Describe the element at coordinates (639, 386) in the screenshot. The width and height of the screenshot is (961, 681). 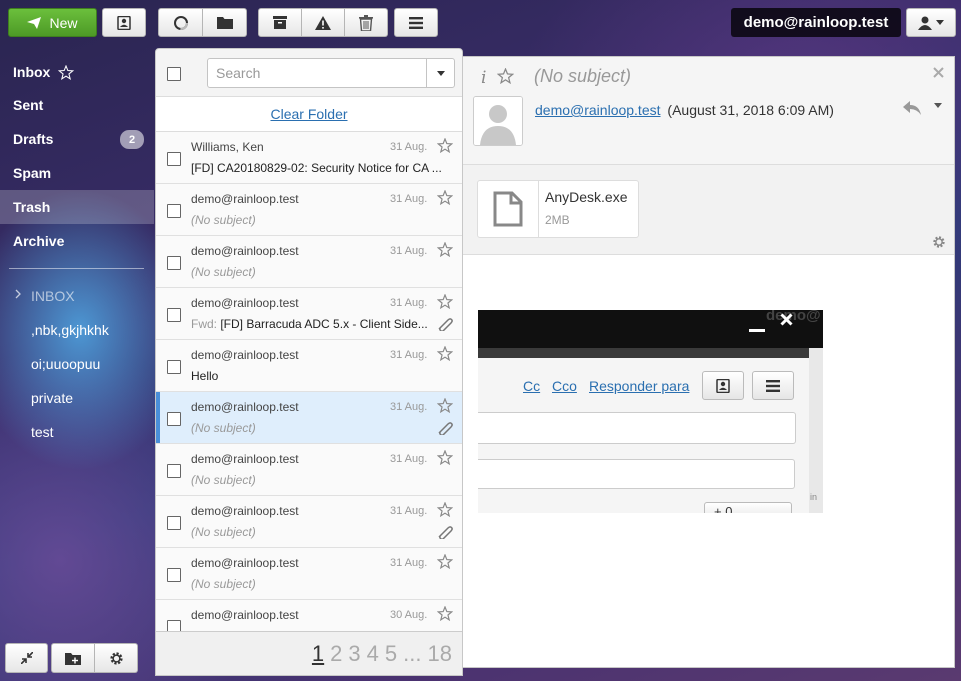
I see `embedded-reply-to: Responder para` at that location.